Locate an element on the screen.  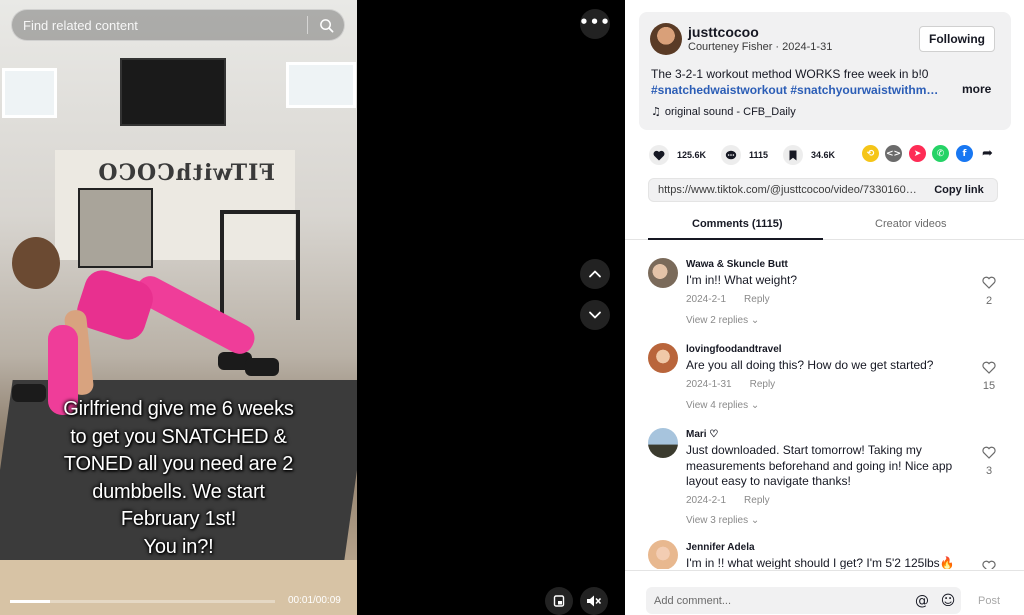
embed-icon: <> is located at coordinates (893, 153).